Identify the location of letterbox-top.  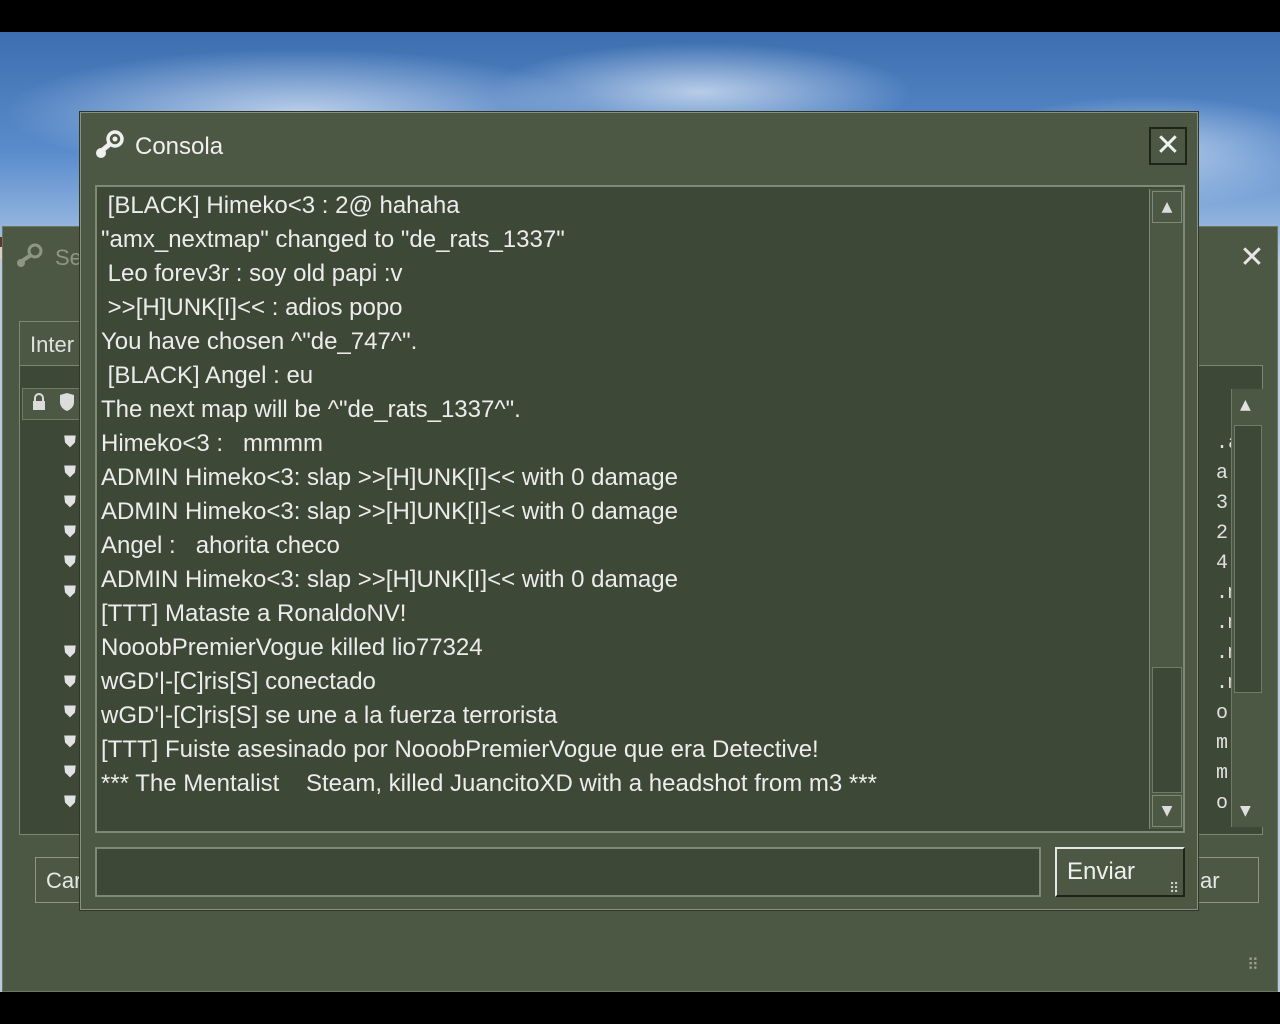
(640, 16).